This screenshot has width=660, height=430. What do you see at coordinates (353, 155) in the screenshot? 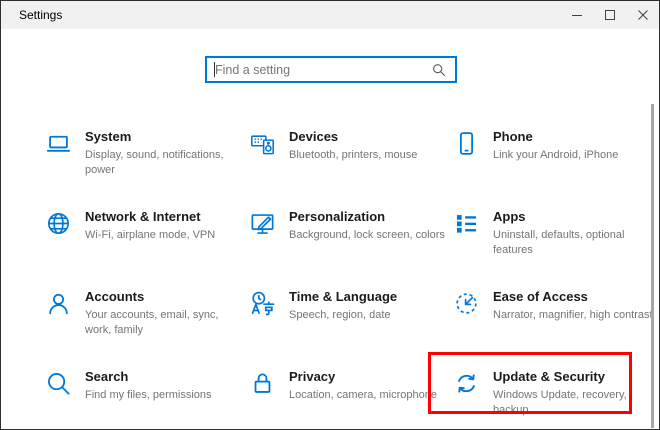
I see `tile-subtitle: Bluetooth, printers, mouse` at bounding box center [353, 155].